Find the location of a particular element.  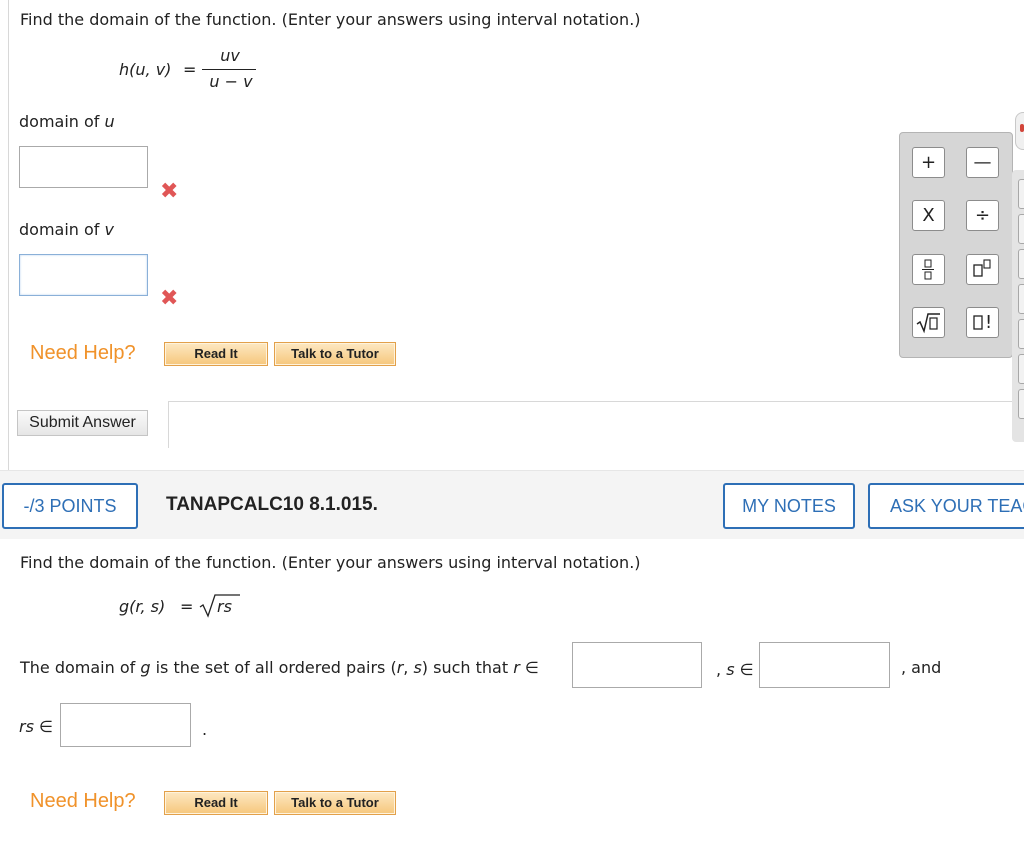

r-domain-input is located at coordinates (637, 665).